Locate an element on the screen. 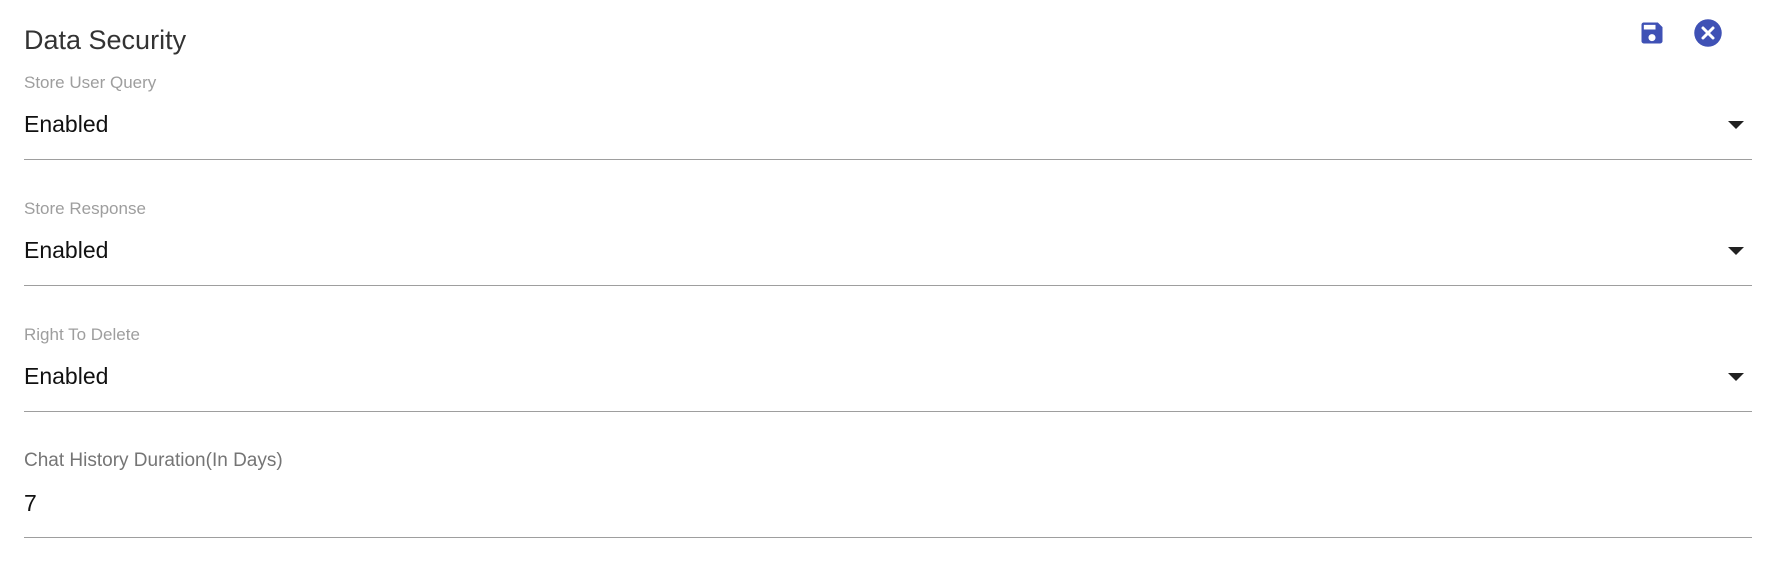 The width and height of the screenshot is (1765, 566). save-icon is located at coordinates (1652, 33).